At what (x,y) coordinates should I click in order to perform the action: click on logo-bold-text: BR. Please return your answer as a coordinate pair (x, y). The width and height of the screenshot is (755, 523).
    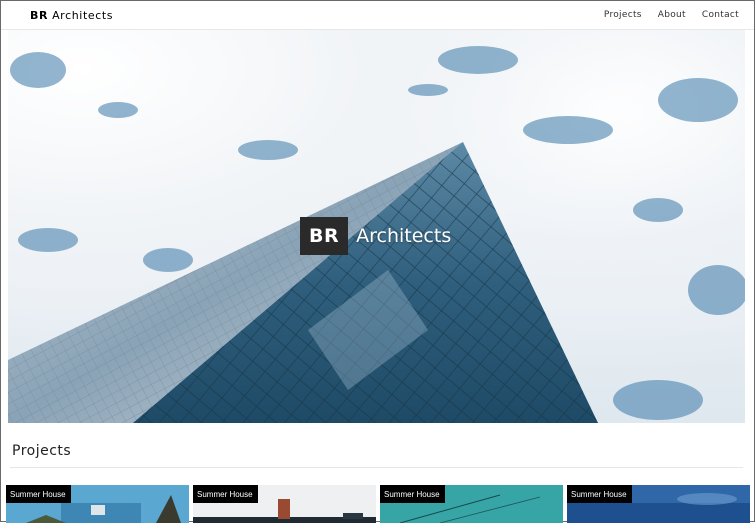
    Looking at the image, I should click on (39, 15).